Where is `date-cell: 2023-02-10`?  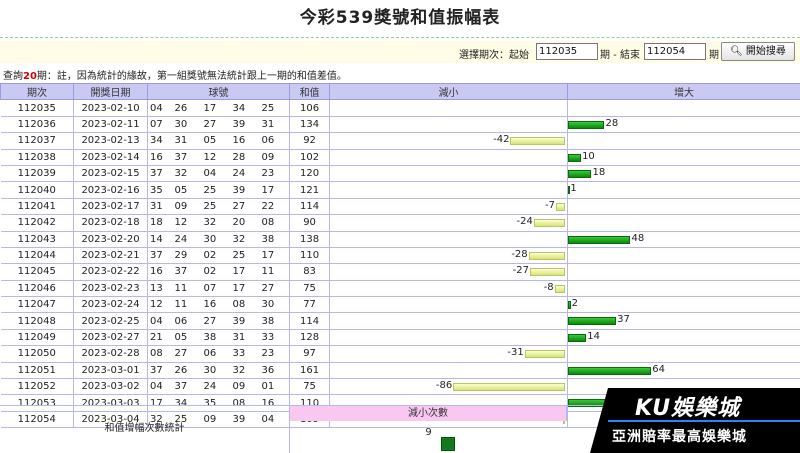
date-cell: 2023-02-10 is located at coordinates (110, 108).